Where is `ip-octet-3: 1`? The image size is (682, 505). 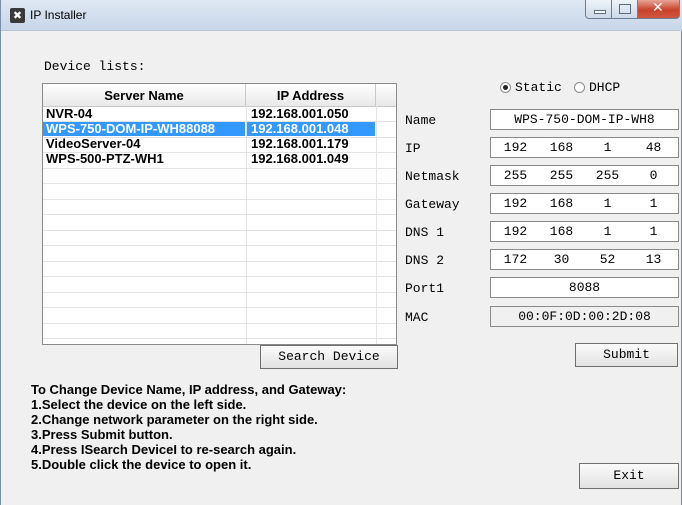
ip-octet-3: 1 is located at coordinates (607, 147).